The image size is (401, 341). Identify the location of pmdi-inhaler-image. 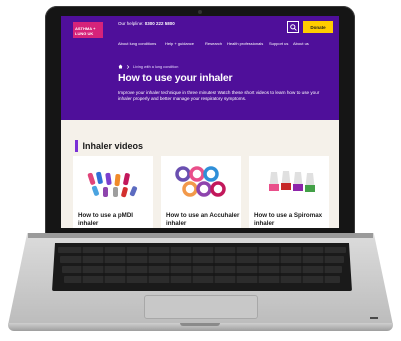
(113, 180).